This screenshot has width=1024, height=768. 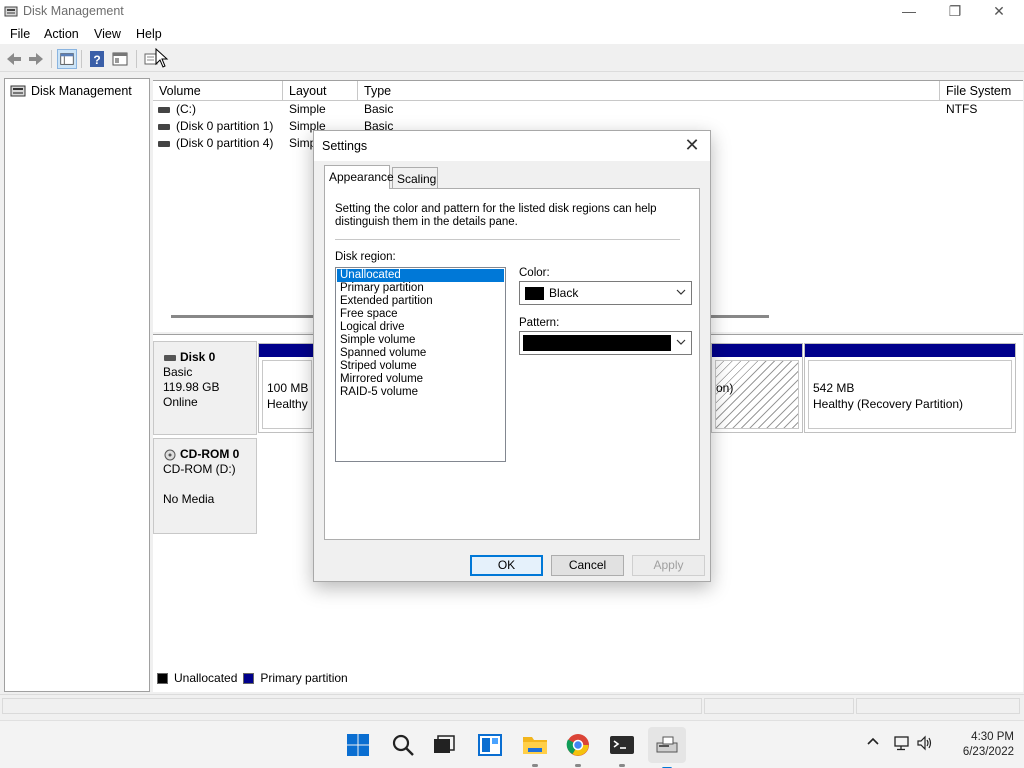 What do you see at coordinates (588, 109) in the screenshot?
I see `table-row: (C:) Simple Basic NTFS` at bounding box center [588, 109].